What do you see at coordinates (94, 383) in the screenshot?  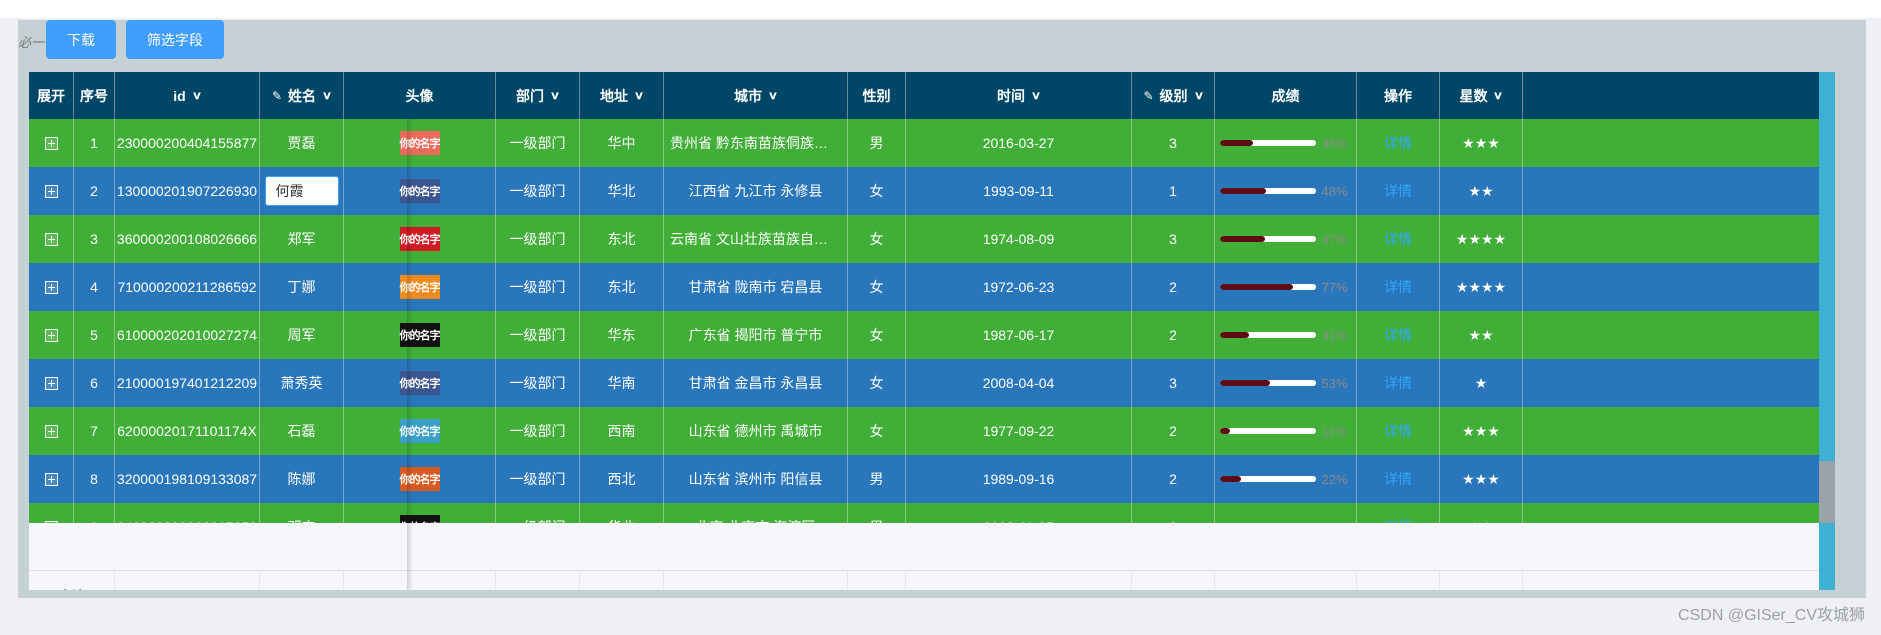 I see `seq-value: 6` at bounding box center [94, 383].